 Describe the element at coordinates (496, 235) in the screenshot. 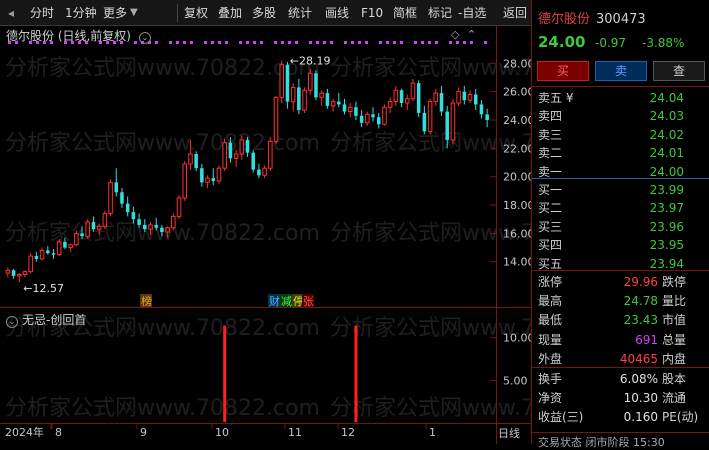

I see `price-axis-divider` at that location.